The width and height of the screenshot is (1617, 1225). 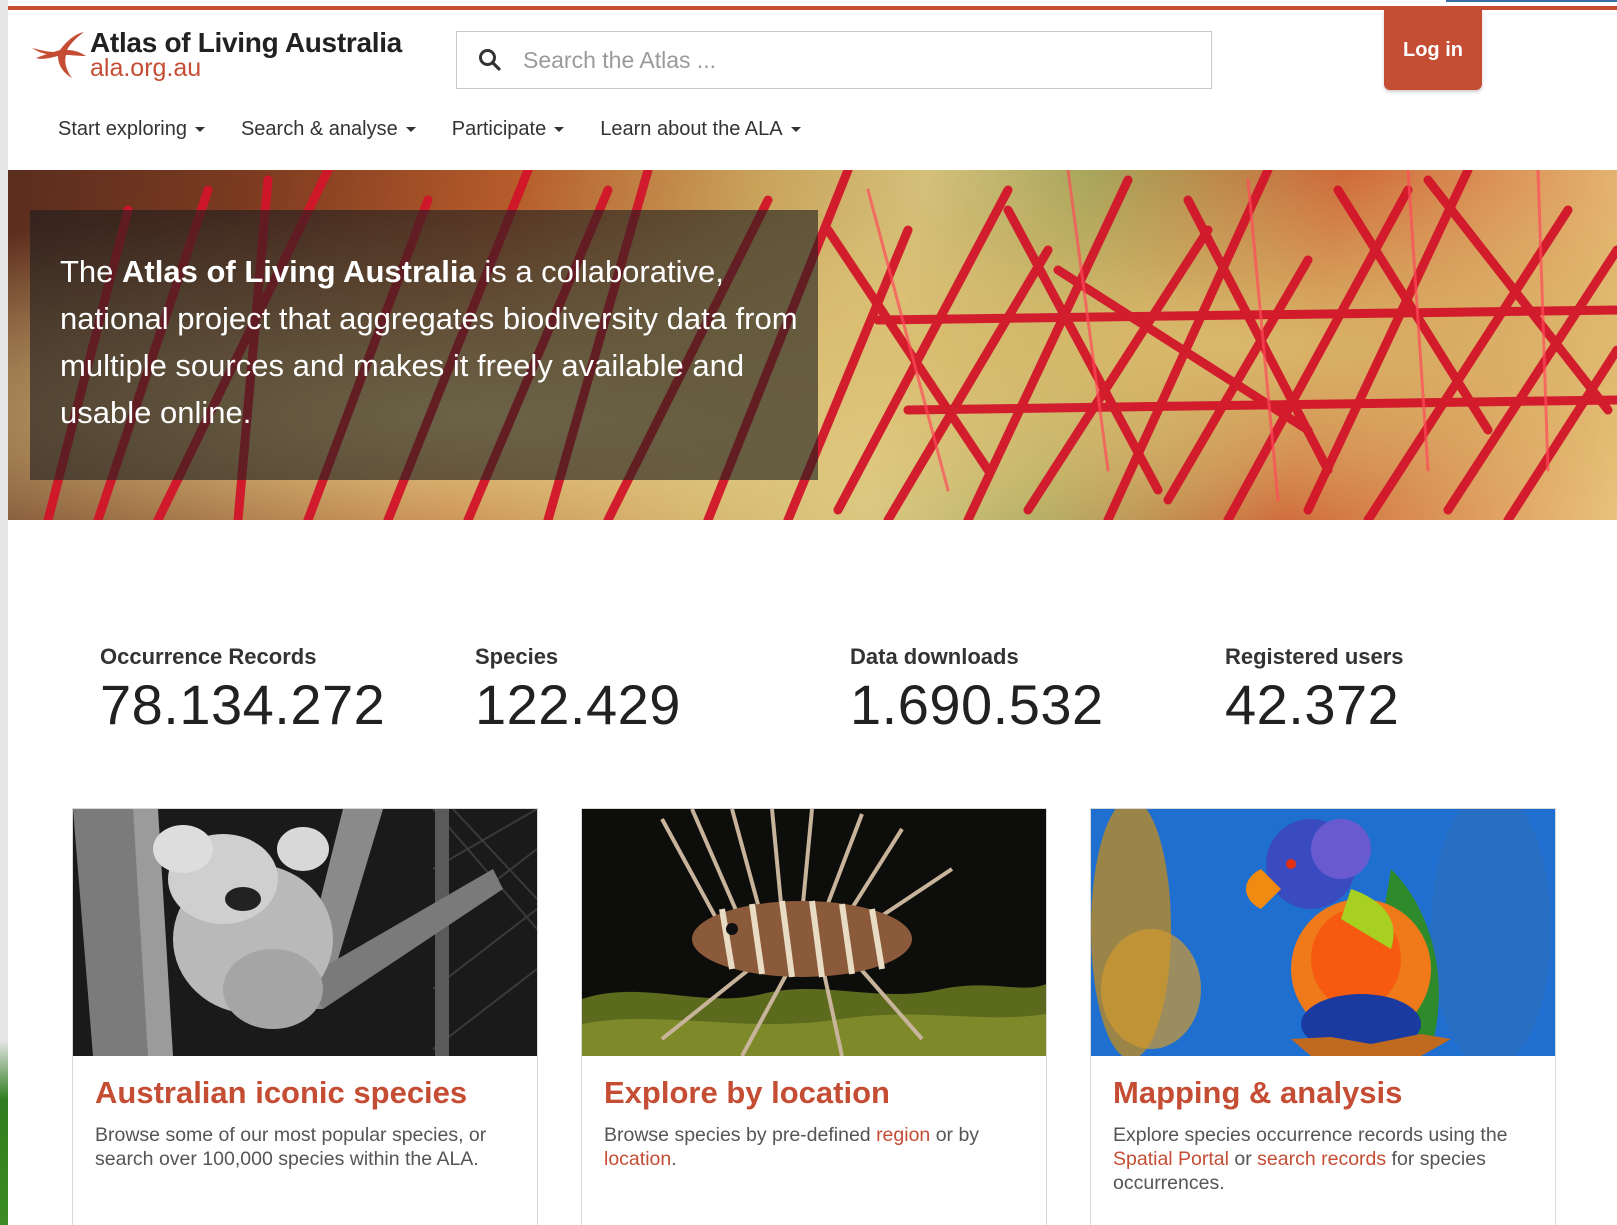 I want to click on ala-logo-icon, so click(x=59, y=55).